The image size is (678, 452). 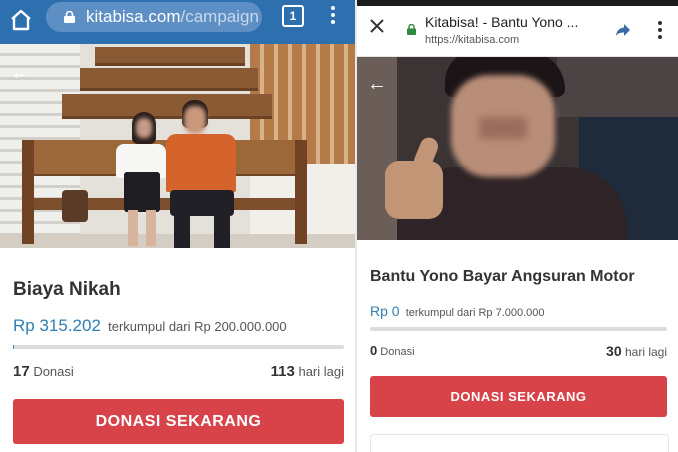 I want to click on raised-summary: Rp 315.202 terkumpul dari Rp 200.000.000, so click(x=150, y=326).